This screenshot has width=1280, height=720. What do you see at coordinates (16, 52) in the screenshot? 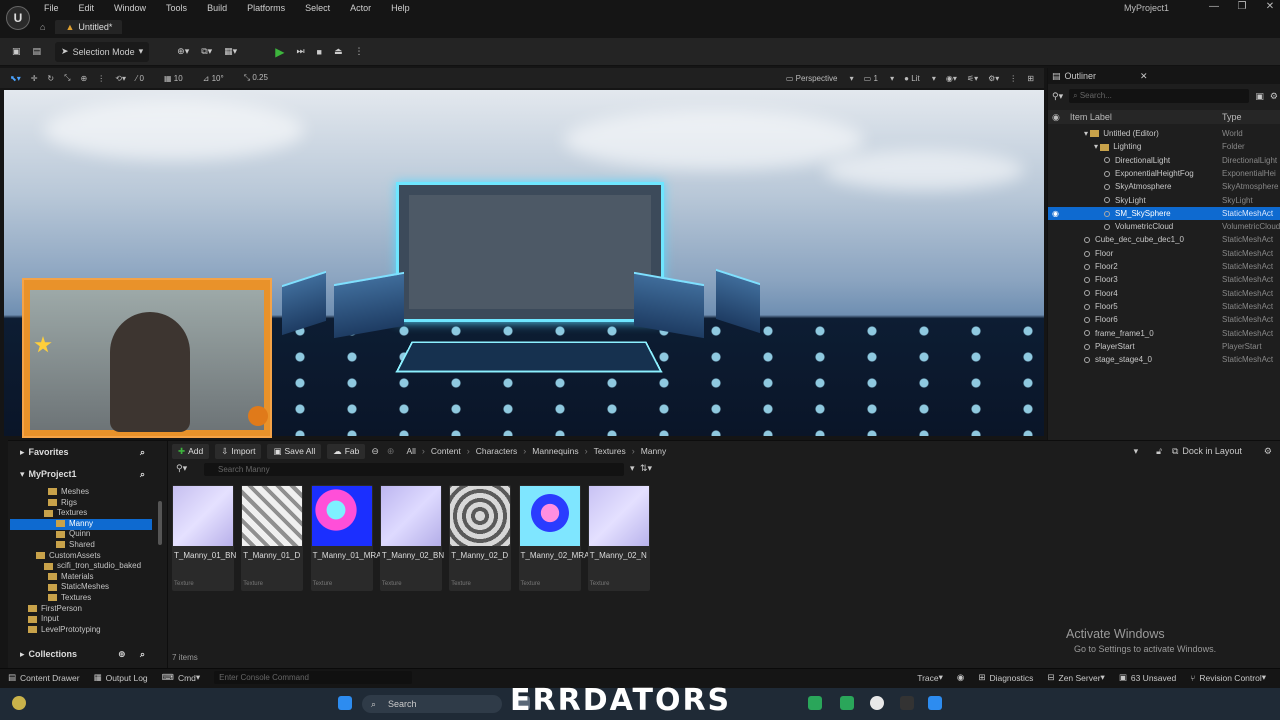
I see `save-icon: ▣` at bounding box center [16, 52].